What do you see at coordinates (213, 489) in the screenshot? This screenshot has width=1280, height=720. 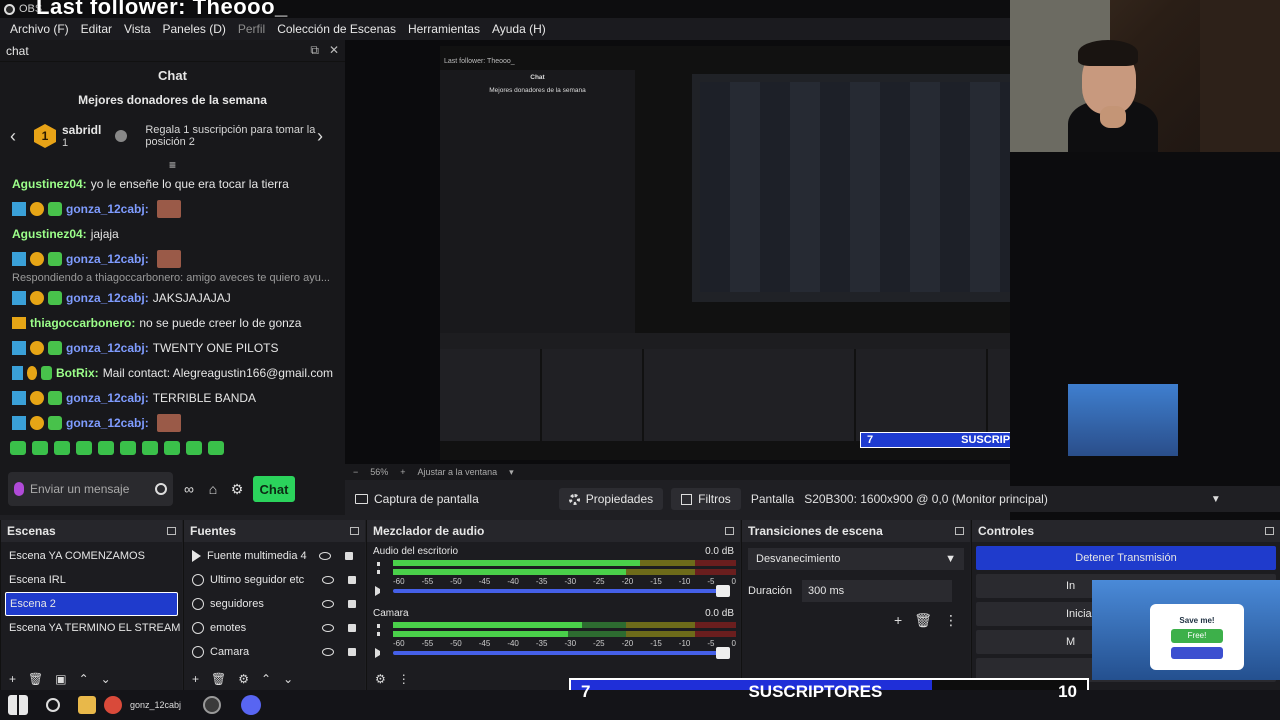 I see `store-icon: ⌂` at bounding box center [213, 489].